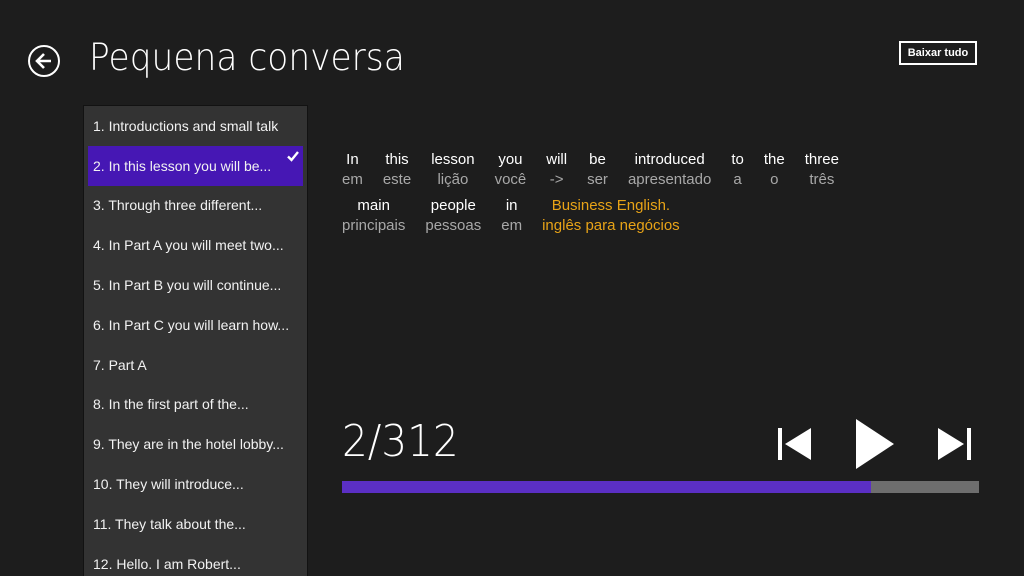 The width and height of the screenshot is (1024, 576). I want to click on skip-previous-icon, so click(794, 444).